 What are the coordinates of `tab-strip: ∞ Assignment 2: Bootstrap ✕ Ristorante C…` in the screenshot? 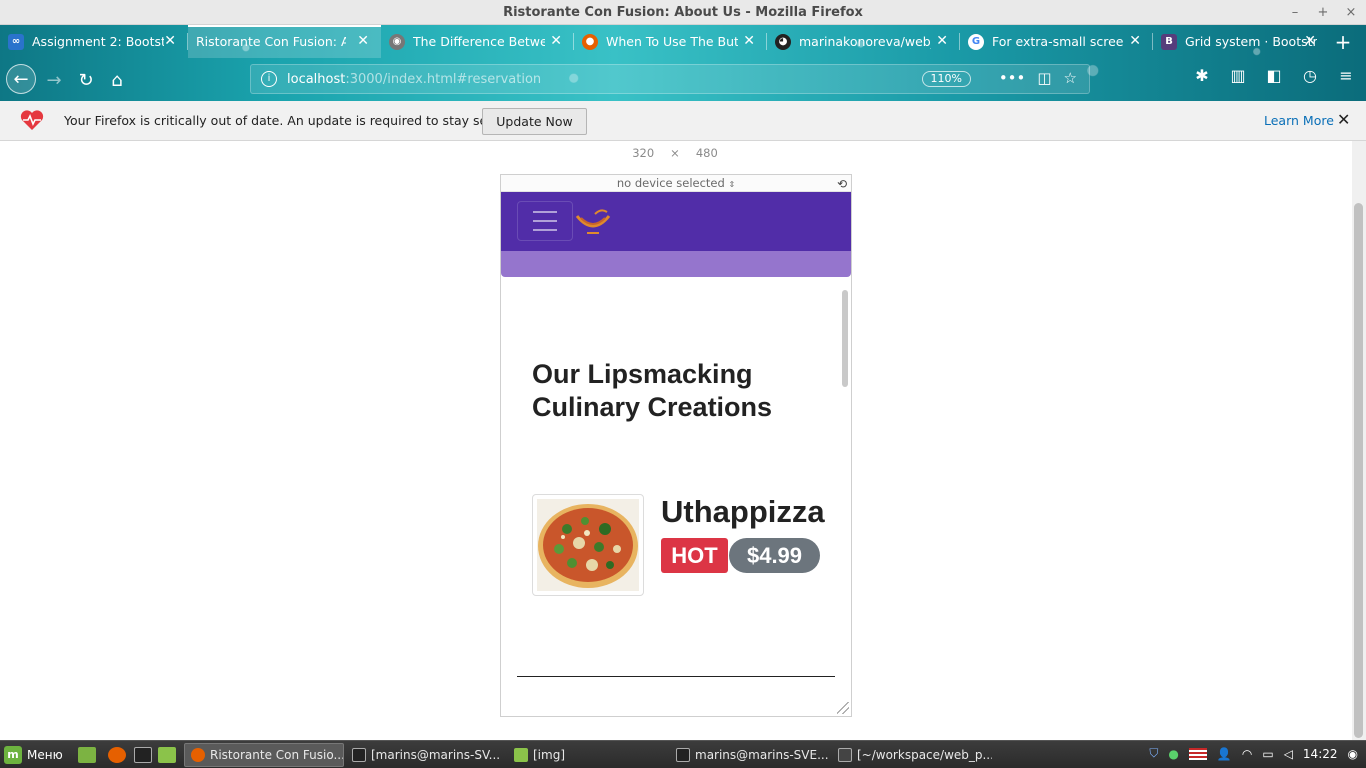 It's located at (683, 41).